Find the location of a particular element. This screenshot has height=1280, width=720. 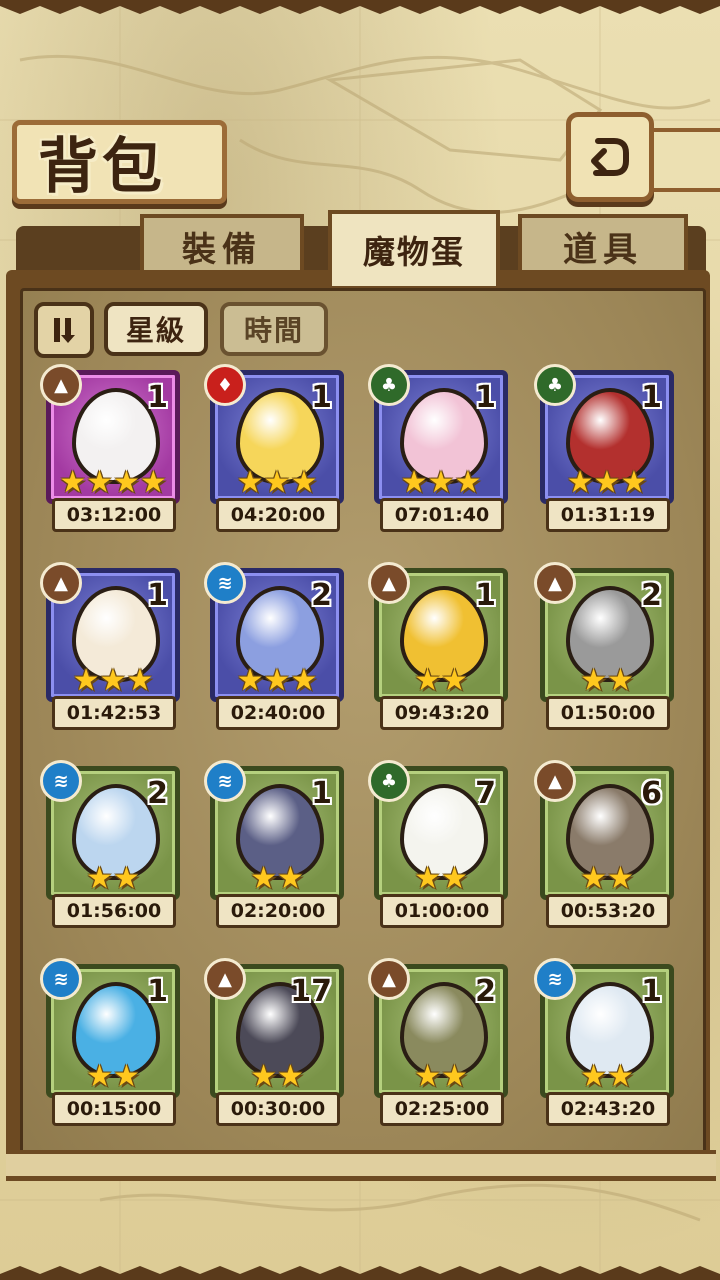

tab-monster-egg: 魔物蛋 is located at coordinates (414, 248).